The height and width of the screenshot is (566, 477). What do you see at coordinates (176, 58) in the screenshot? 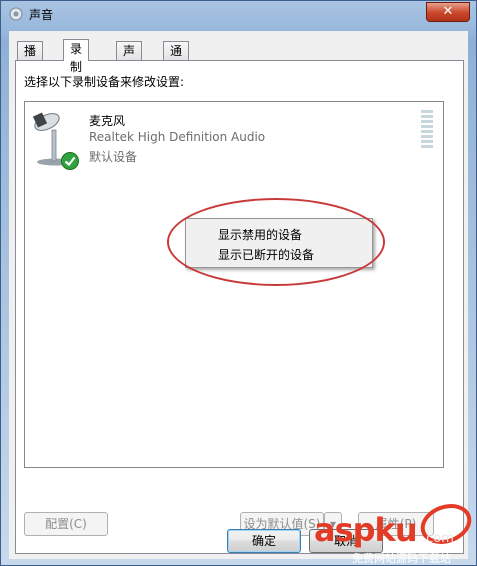
I see `tab-communications: 通信` at bounding box center [176, 58].